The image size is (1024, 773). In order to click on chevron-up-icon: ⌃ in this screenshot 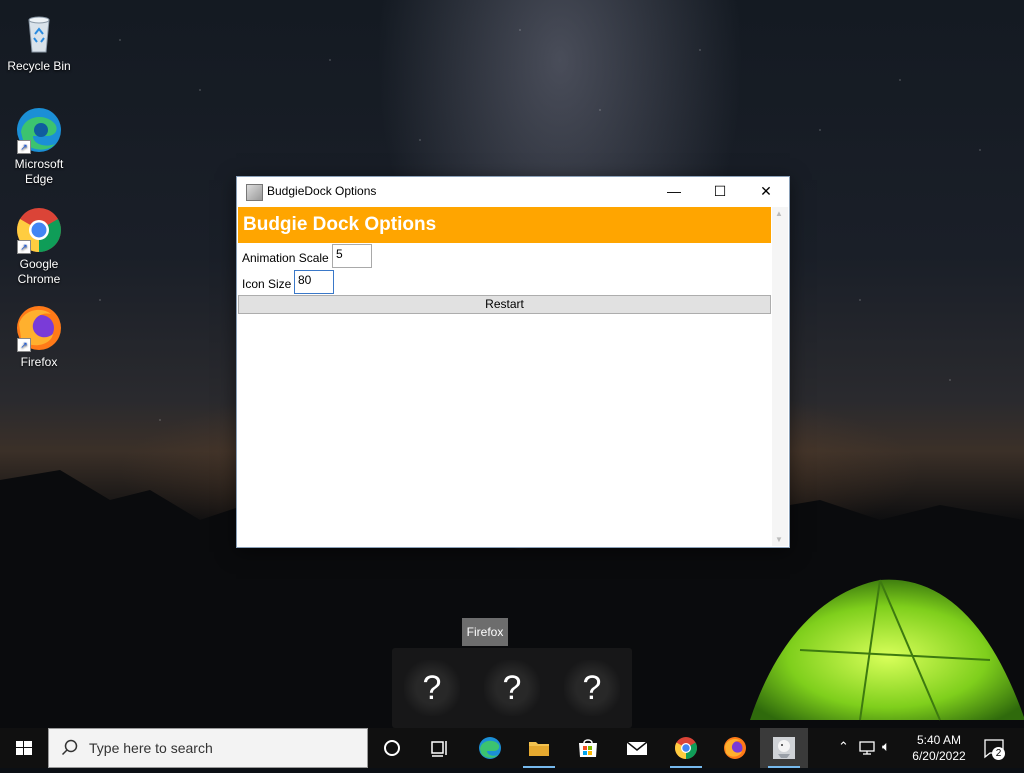, I will do `click(843, 747)`.